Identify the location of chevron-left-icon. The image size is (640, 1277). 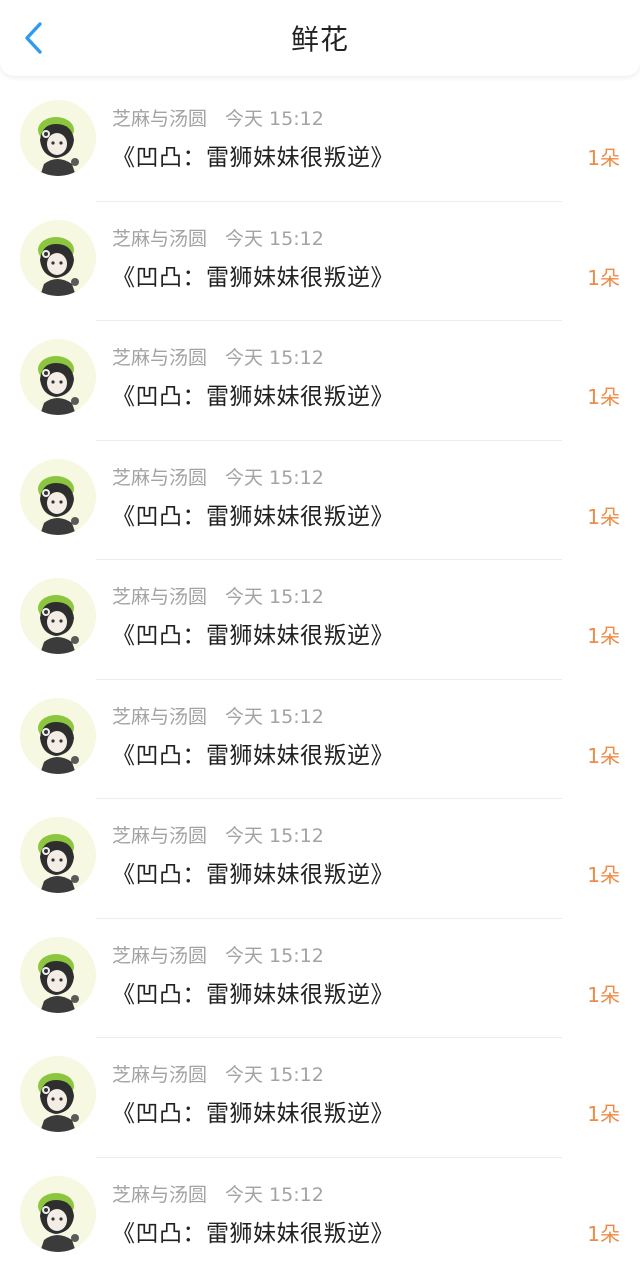
(34, 38).